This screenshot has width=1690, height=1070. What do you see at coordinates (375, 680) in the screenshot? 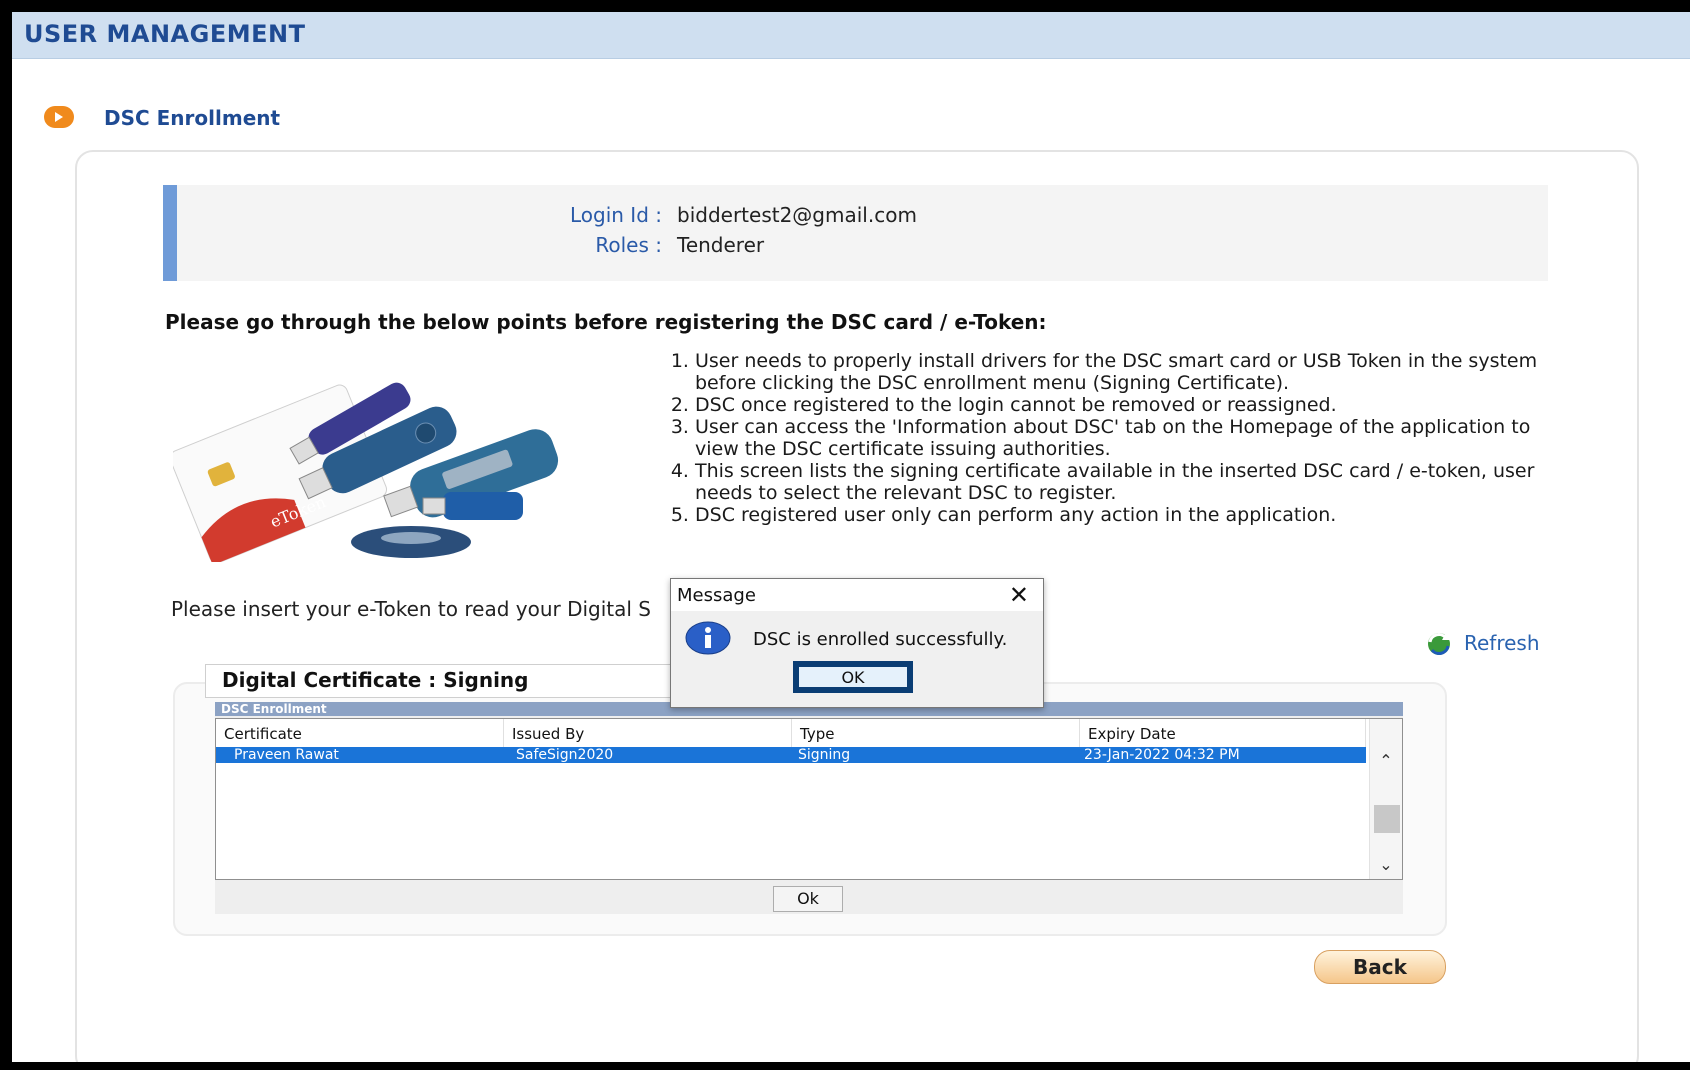
I see `certificate-tab-label: Digital Certificate : Signing` at bounding box center [375, 680].